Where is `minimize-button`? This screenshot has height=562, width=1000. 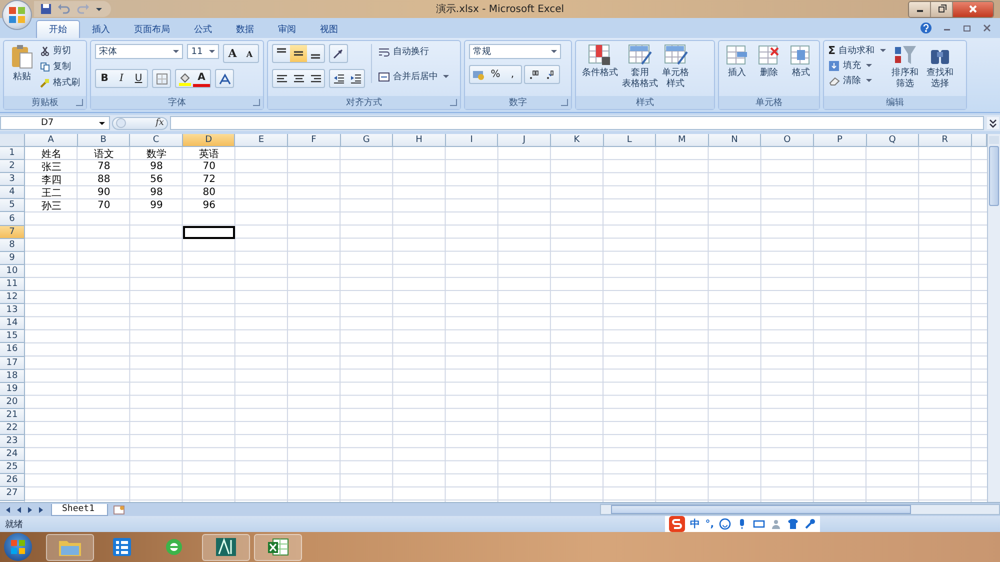
minimize-button is located at coordinates (920, 9).